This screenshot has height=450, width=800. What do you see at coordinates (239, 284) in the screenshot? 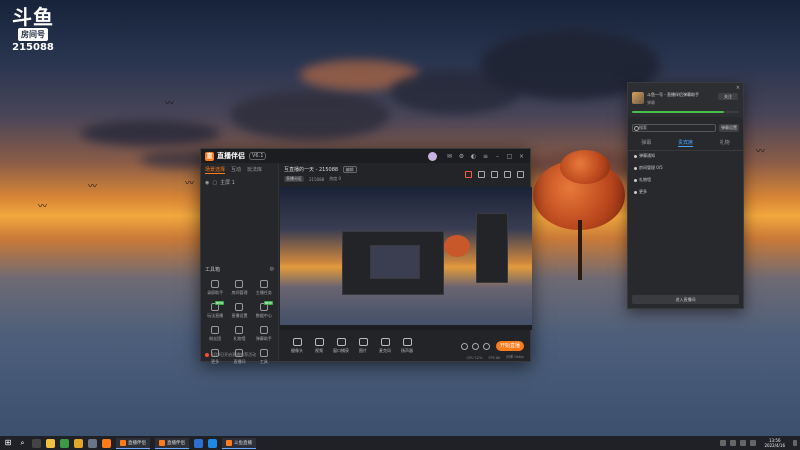
I see `room-manage-icon` at bounding box center [239, 284].